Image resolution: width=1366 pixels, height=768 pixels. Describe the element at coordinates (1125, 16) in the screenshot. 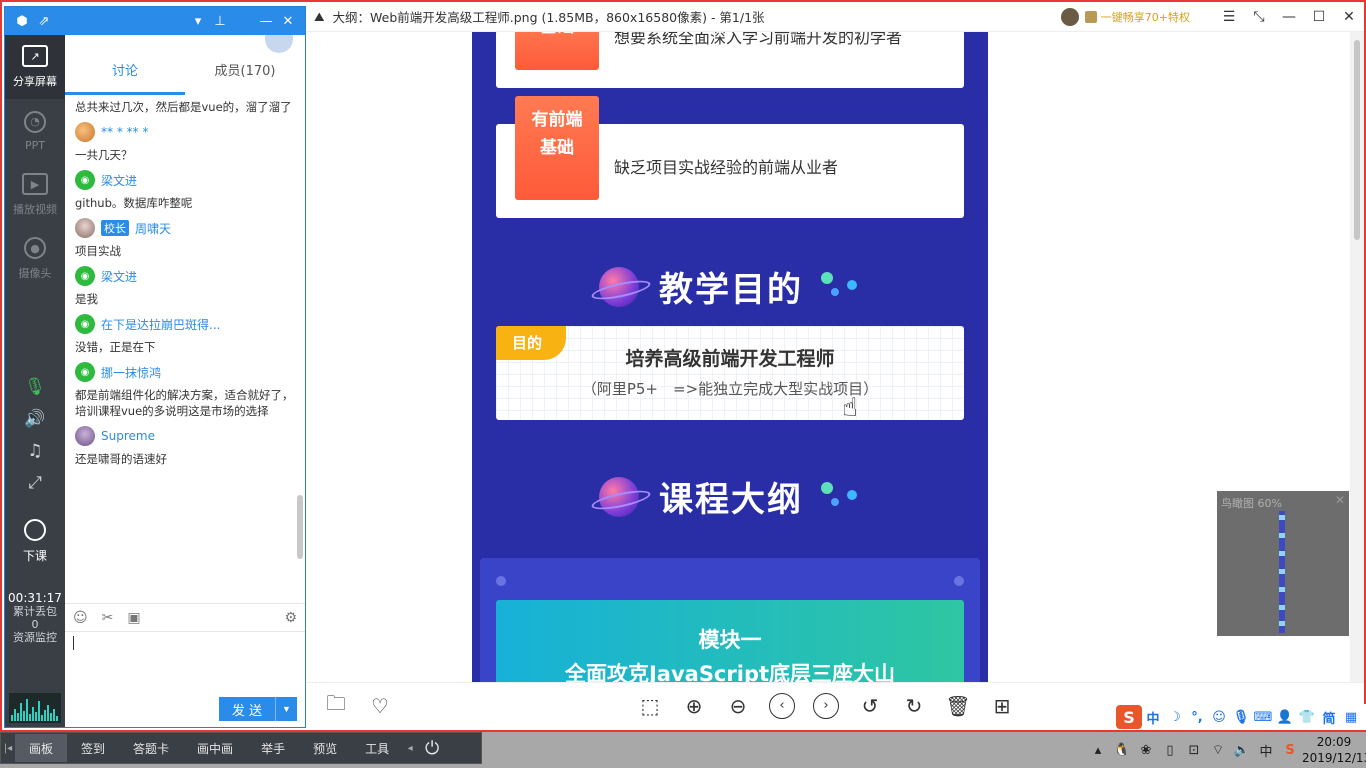

I see `user-promo: 一键畅享70+特权` at that location.